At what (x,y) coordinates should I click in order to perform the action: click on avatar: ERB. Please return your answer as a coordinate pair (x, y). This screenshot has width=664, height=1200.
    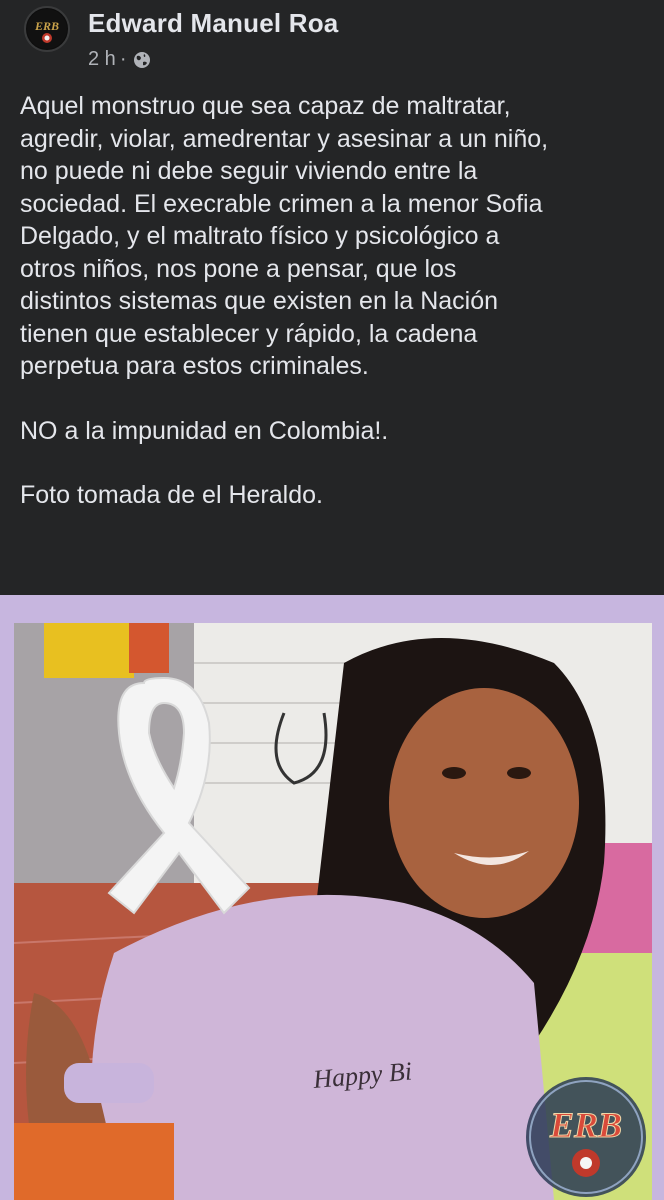
    Looking at the image, I should click on (47, 29).